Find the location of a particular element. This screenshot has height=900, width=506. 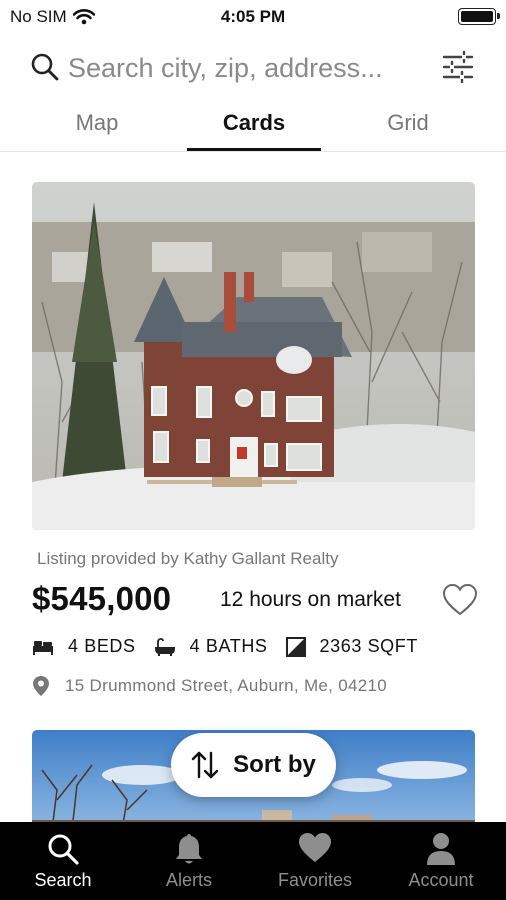

listing-address: 15 Drummond Street, Auburn, Me, 04210 is located at coordinates (209, 686).